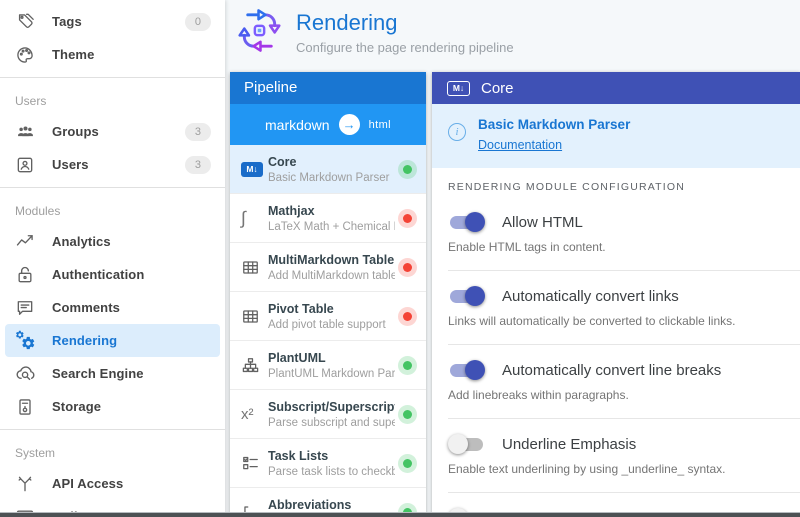 The image size is (800, 517). Describe the element at coordinates (328, 169) in the screenshot. I see `module-row-core: M↓ Core Basic Markdown Parser` at that location.